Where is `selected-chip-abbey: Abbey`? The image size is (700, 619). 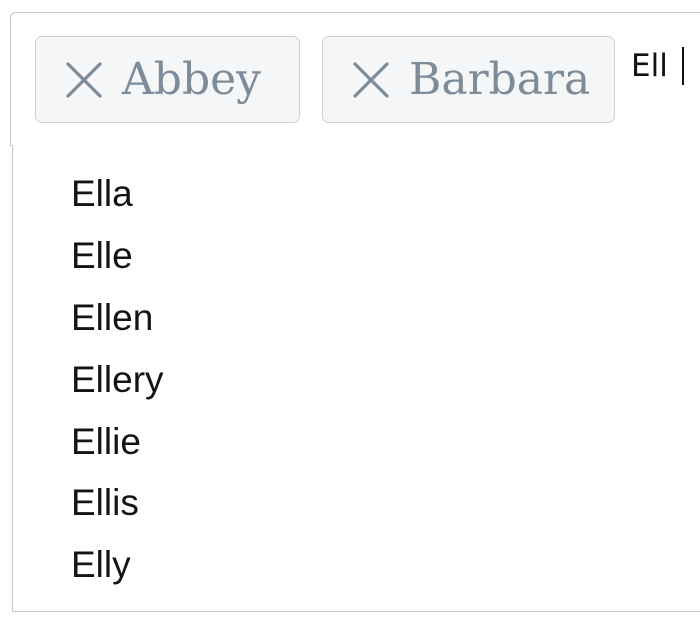 selected-chip-abbey: Abbey is located at coordinates (167, 79).